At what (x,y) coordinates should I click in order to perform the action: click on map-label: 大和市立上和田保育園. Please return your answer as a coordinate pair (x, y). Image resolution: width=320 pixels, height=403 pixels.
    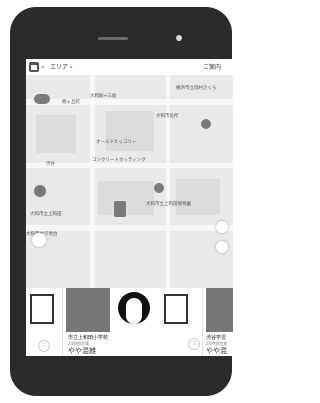
    Looking at the image, I should click on (168, 204).